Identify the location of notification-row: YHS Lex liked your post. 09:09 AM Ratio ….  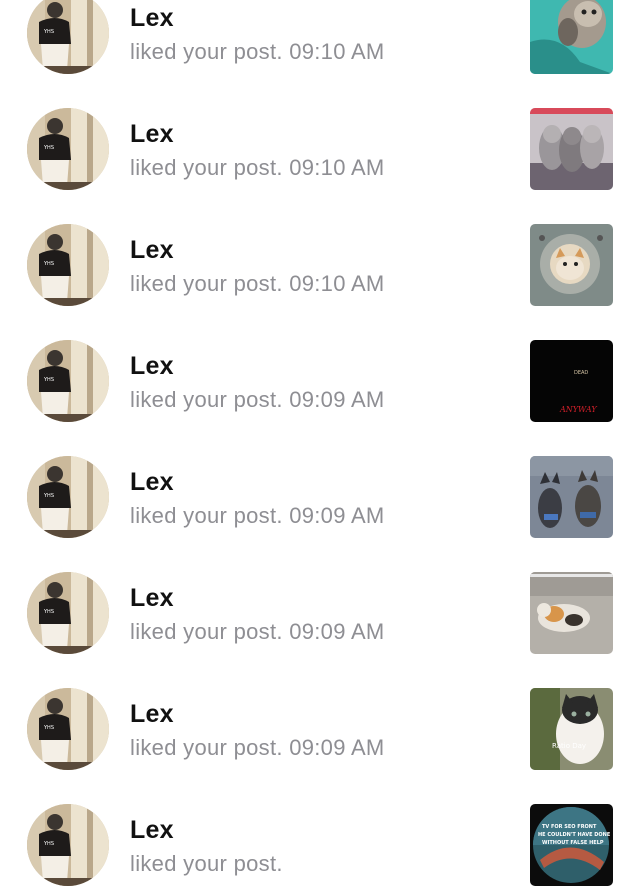
(320, 711).